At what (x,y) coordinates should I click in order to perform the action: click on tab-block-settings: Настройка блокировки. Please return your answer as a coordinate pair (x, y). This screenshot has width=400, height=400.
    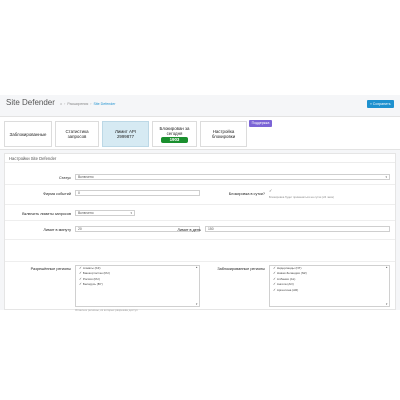
    Looking at the image, I should click on (223, 134).